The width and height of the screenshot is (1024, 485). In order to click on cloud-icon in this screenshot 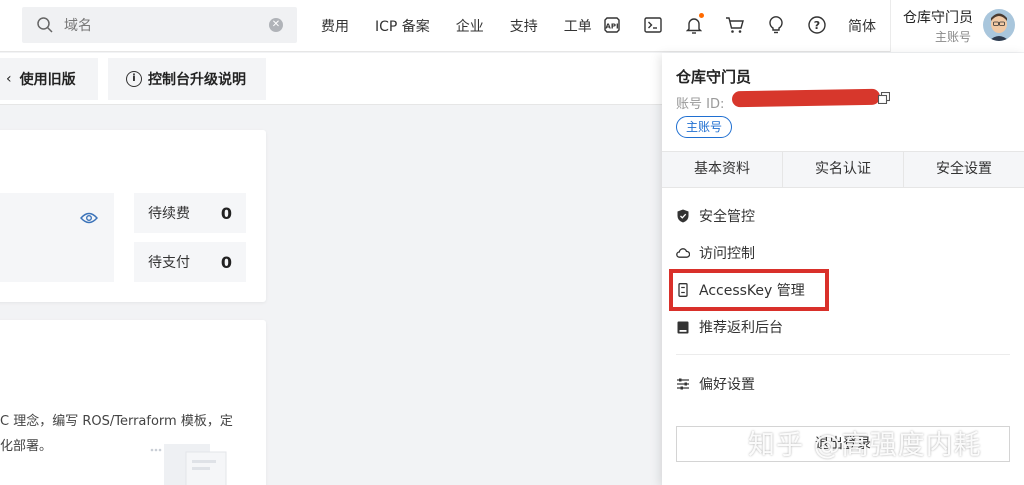, I will do `click(683, 253)`.